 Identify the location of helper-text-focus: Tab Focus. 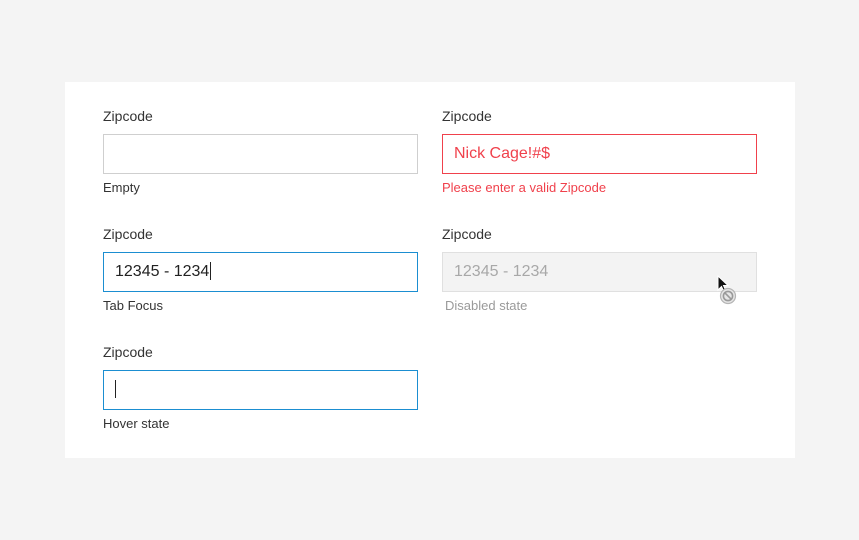
(133, 305).